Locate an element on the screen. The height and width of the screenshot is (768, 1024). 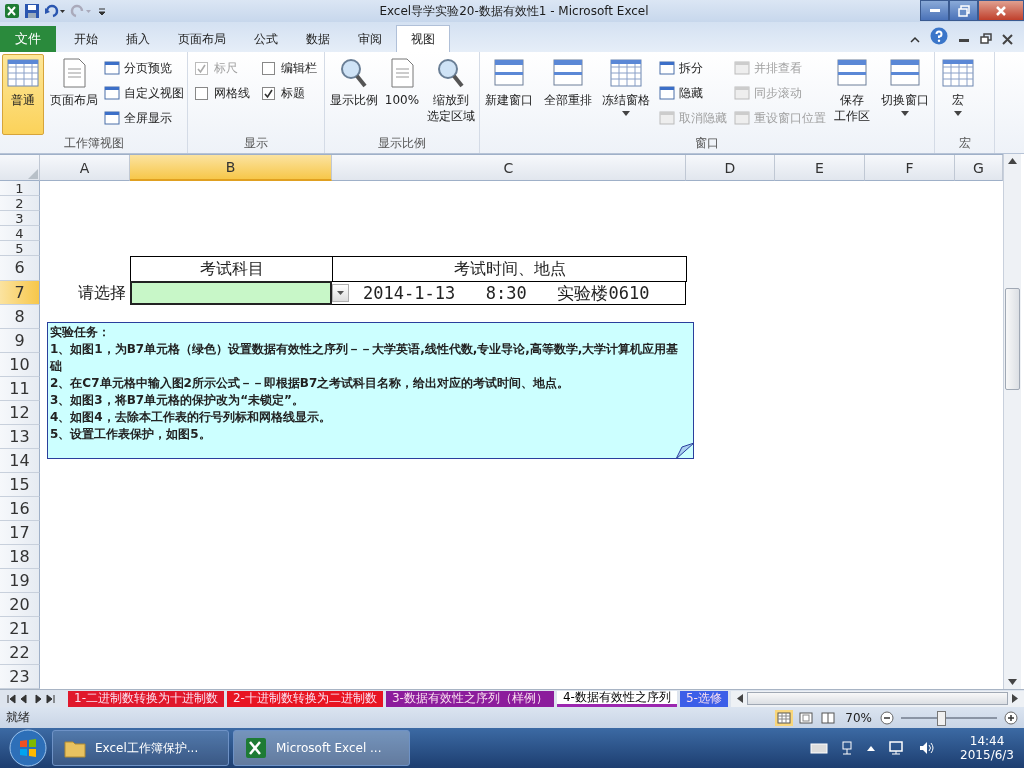
row-header: 15 is located at coordinates (20, 485).